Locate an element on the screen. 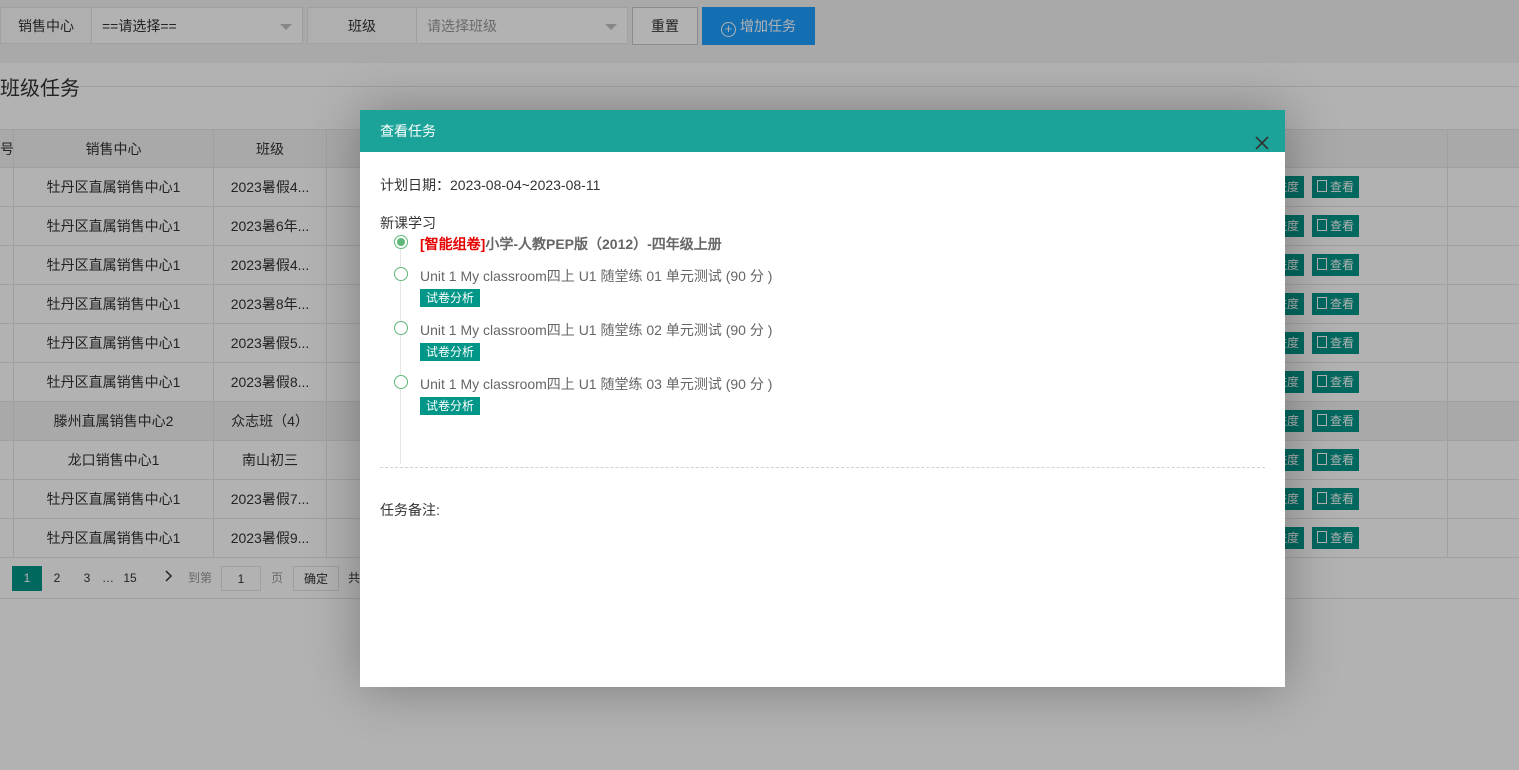  paper-title: [智能组卷]小学-人教PEP版（2012）-四年级上册 is located at coordinates (571, 244).